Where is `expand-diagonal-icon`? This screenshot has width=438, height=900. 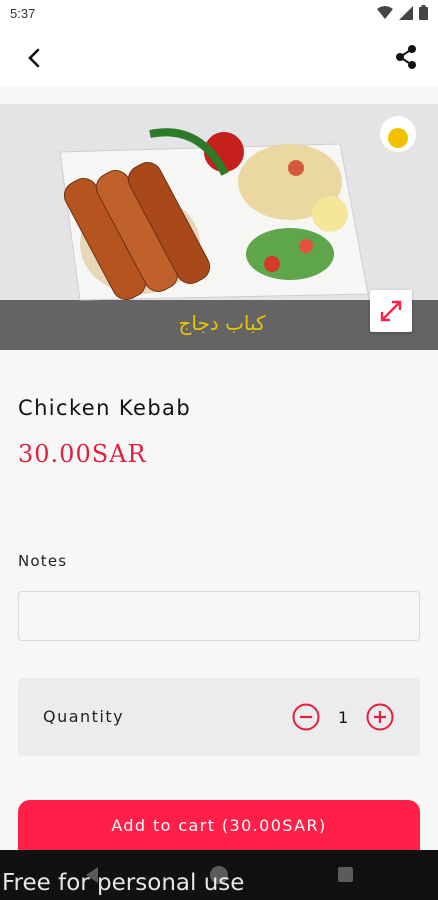
expand-diagonal-icon is located at coordinates (391, 311).